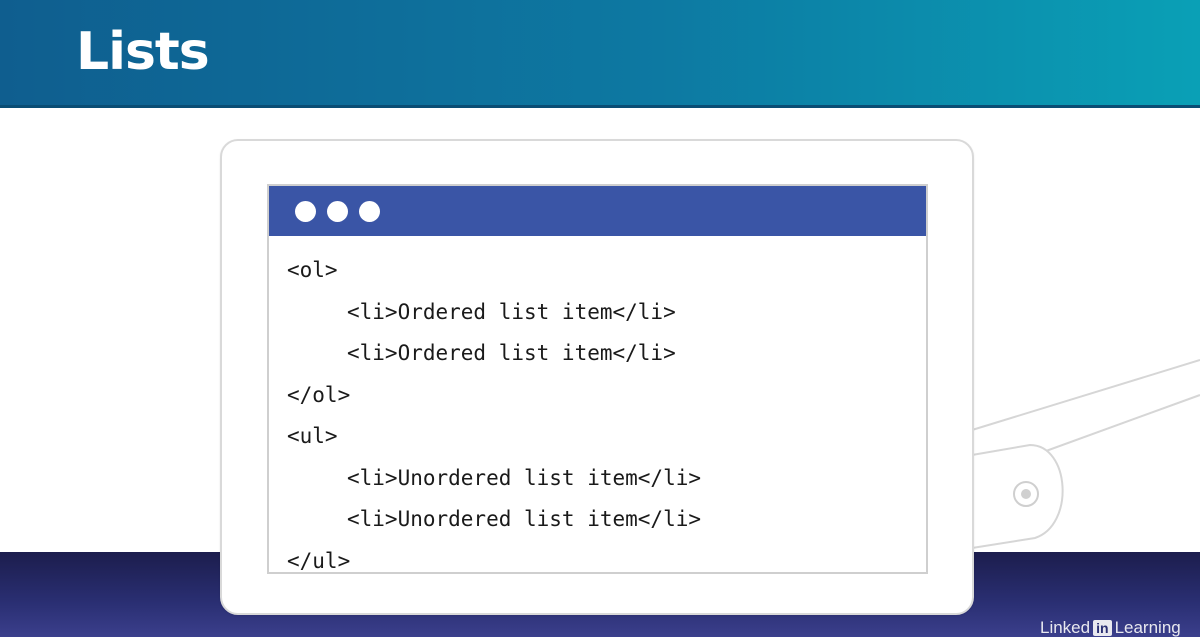 The width and height of the screenshot is (1200, 638). Describe the element at coordinates (312, 436) in the screenshot. I see `code-line: <ul>` at that location.